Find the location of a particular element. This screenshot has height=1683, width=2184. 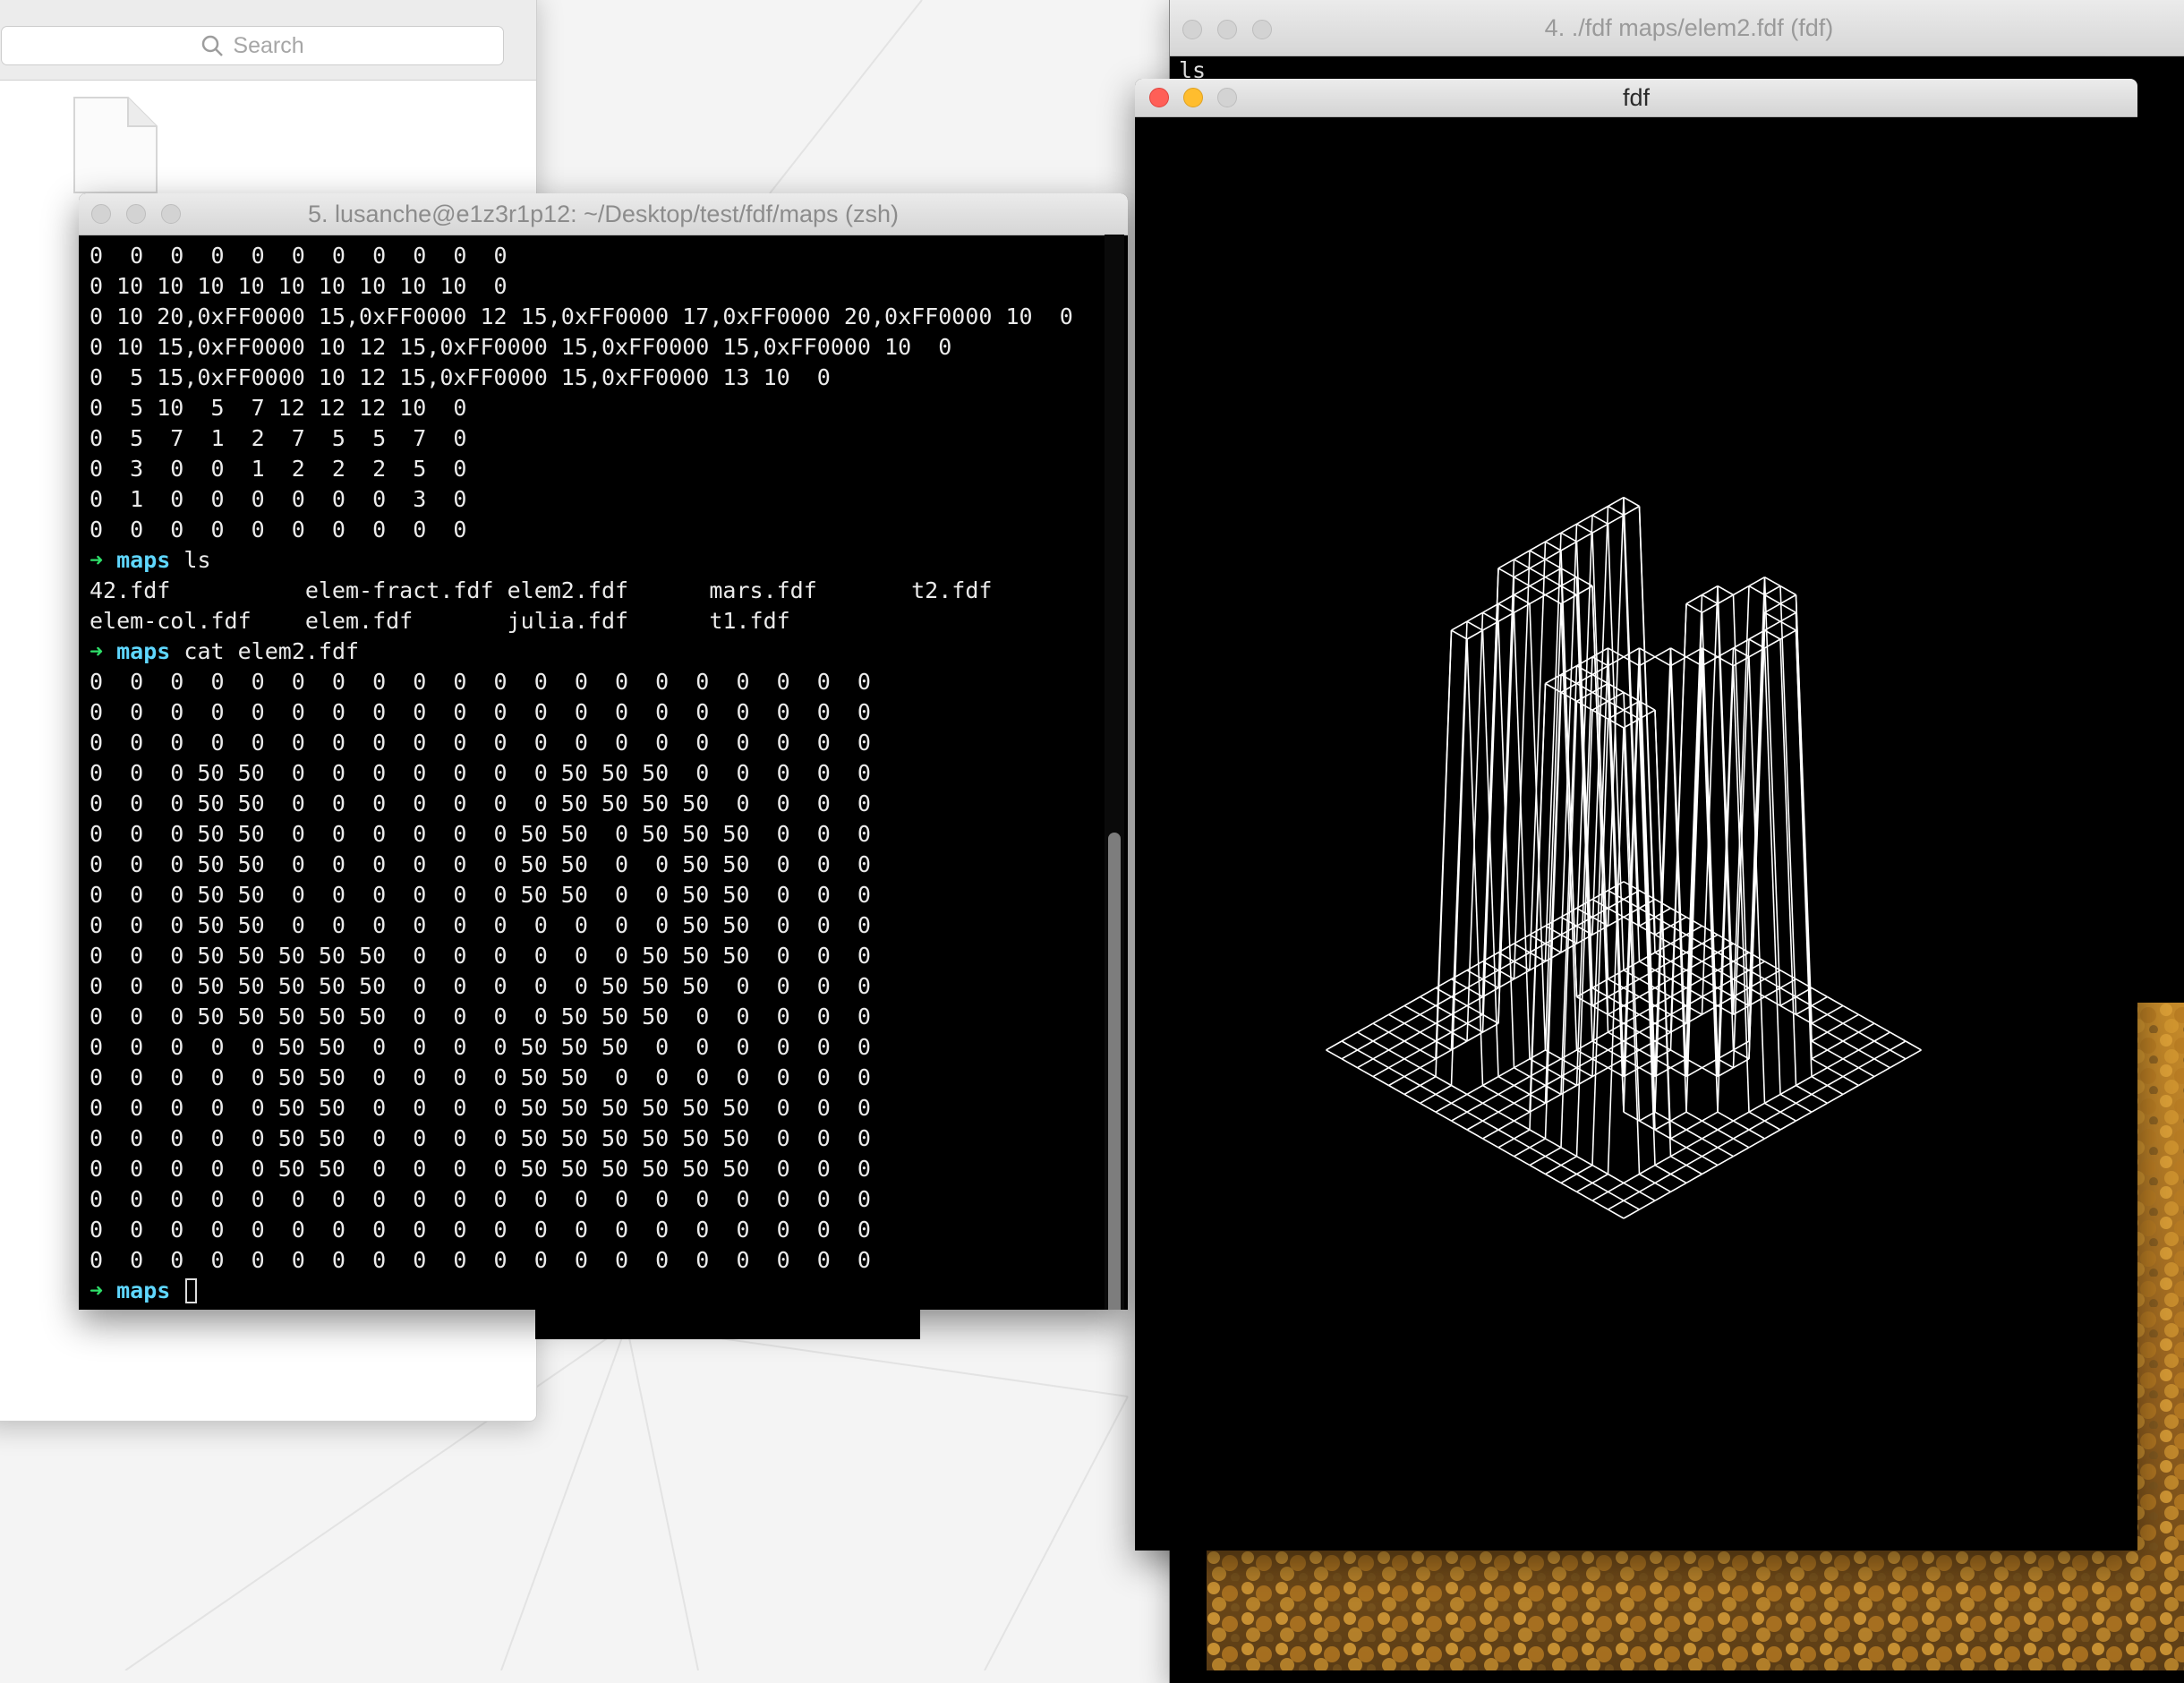

scrollbar-thumb is located at coordinates (1114, 1072).